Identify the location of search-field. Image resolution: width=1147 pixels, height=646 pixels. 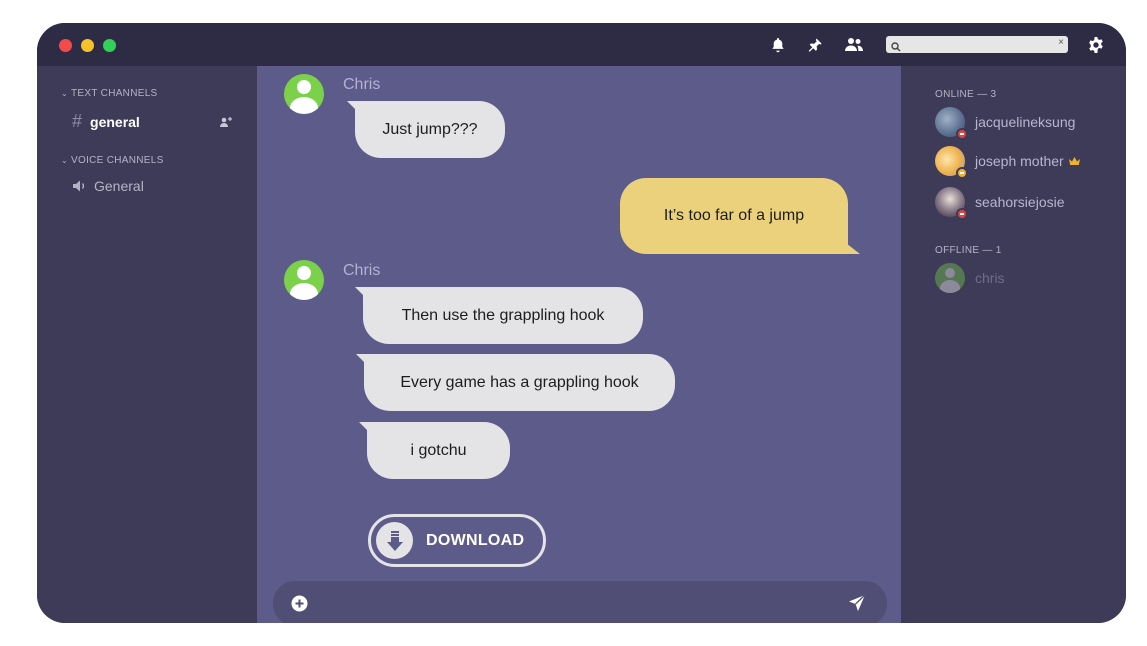
(979, 44).